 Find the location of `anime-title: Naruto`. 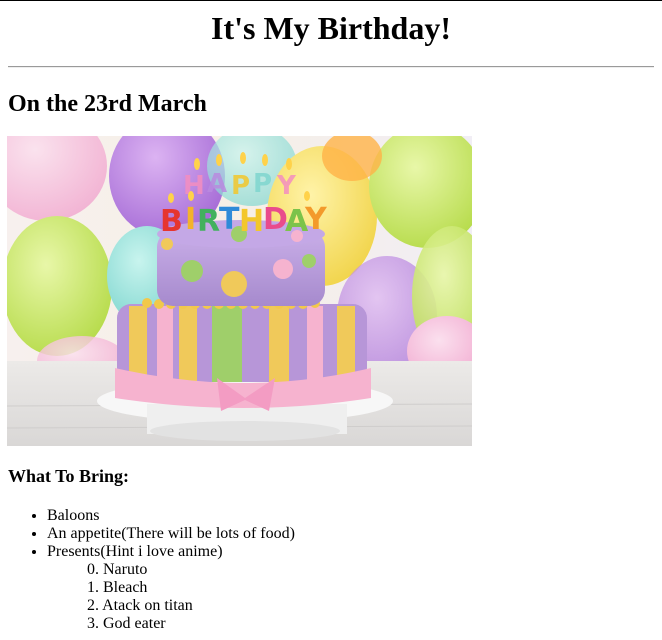

anime-title: Naruto is located at coordinates (125, 569).